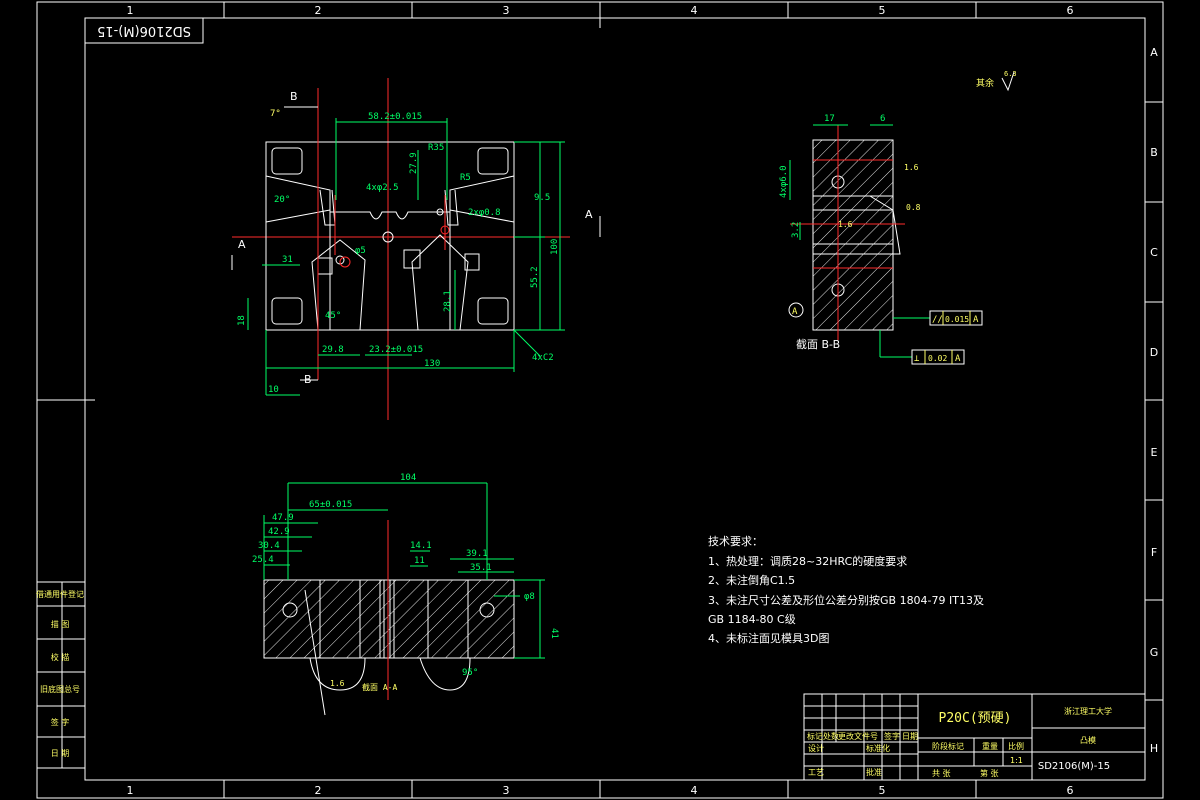 This screenshot has height=800, width=1200. What do you see at coordinates (408, 478) in the screenshot?
I see `dim-label: 104` at bounding box center [408, 478].